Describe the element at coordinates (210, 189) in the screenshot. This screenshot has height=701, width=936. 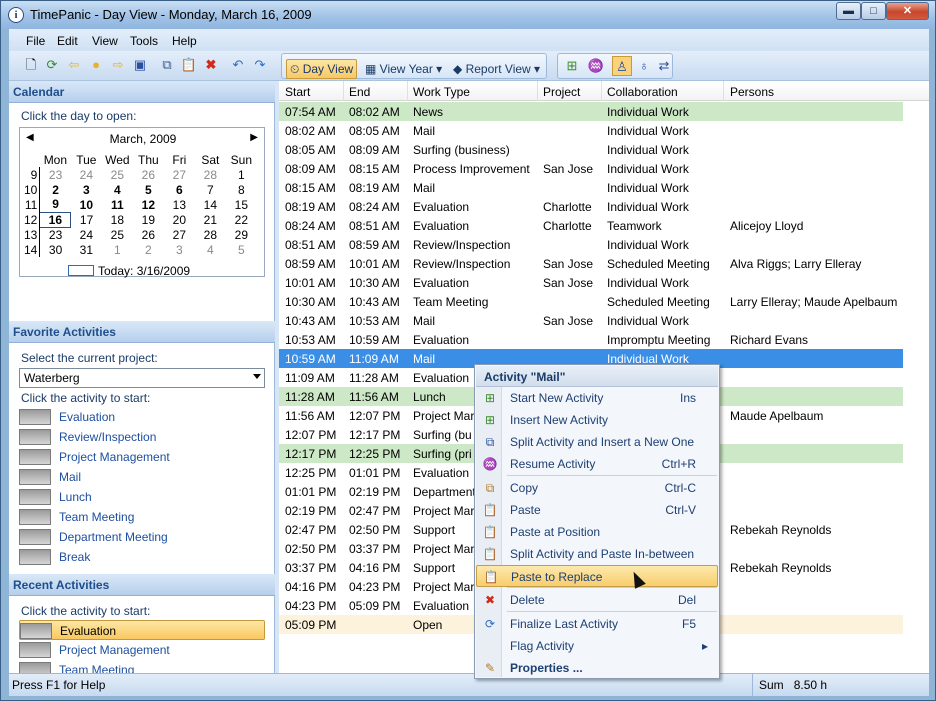
I see `calendar-day: 7` at that location.